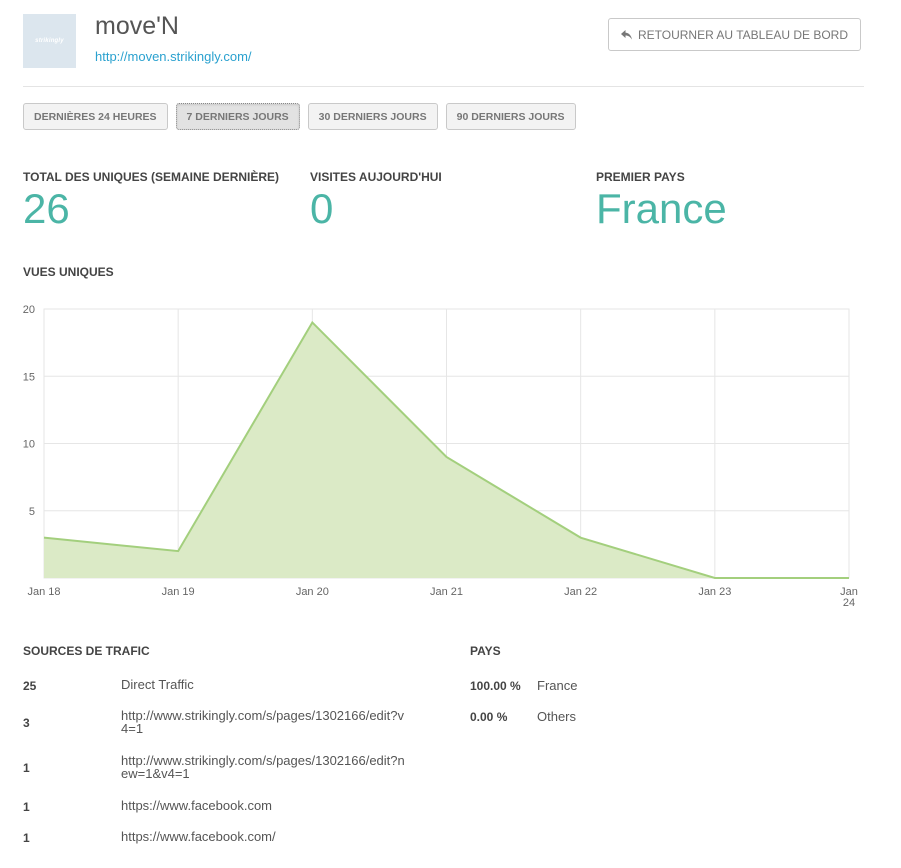 The width and height of the screenshot is (901, 868). What do you see at coordinates (489, 717) in the screenshot?
I see `country-percent: 0.00 %` at bounding box center [489, 717].